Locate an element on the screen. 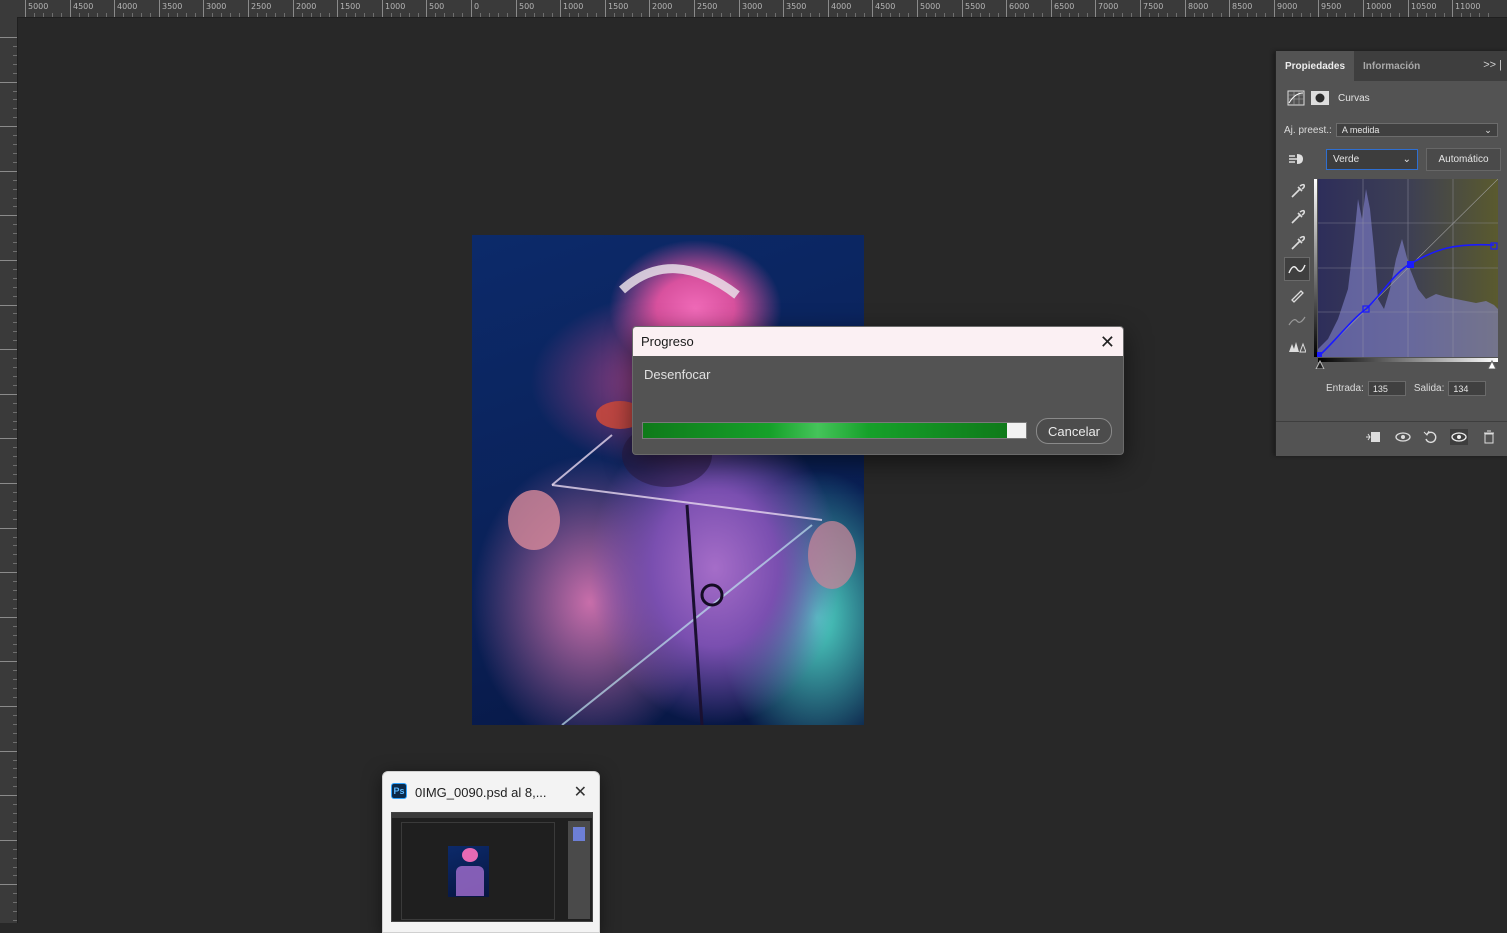  ruler-tick-label: 10500 is located at coordinates (1424, 6).